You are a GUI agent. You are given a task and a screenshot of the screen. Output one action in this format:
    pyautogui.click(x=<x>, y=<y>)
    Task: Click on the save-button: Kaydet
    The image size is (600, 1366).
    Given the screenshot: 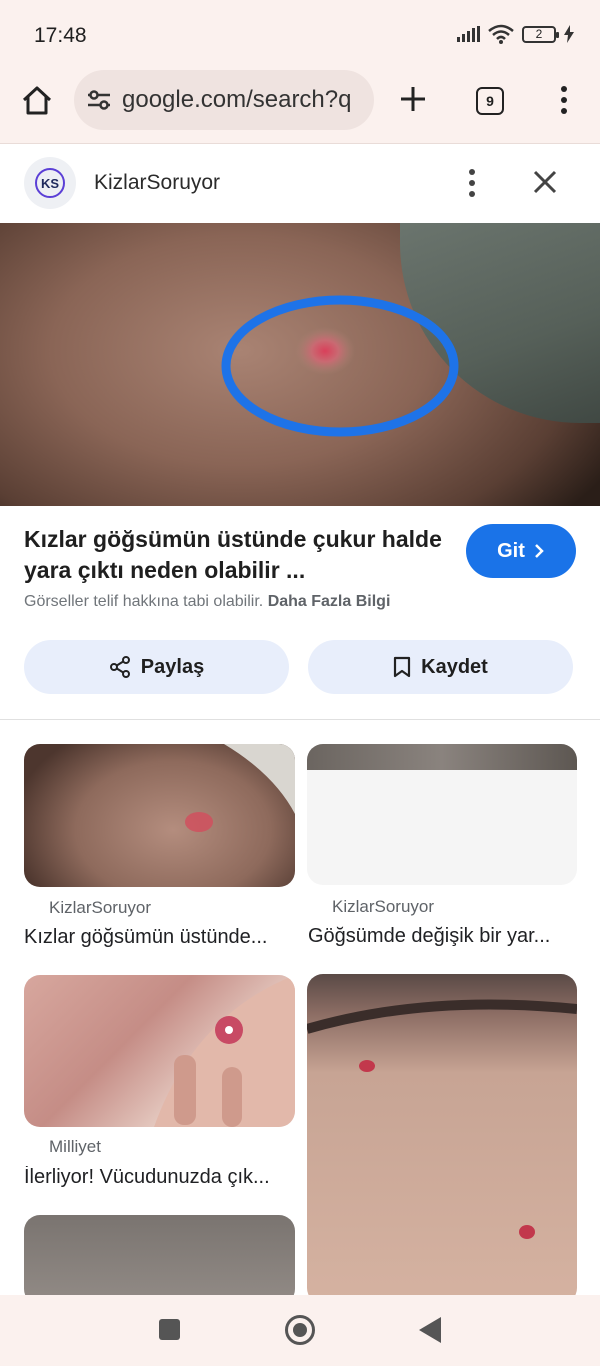 What is the action you would take?
    pyautogui.click(x=440, y=667)
    